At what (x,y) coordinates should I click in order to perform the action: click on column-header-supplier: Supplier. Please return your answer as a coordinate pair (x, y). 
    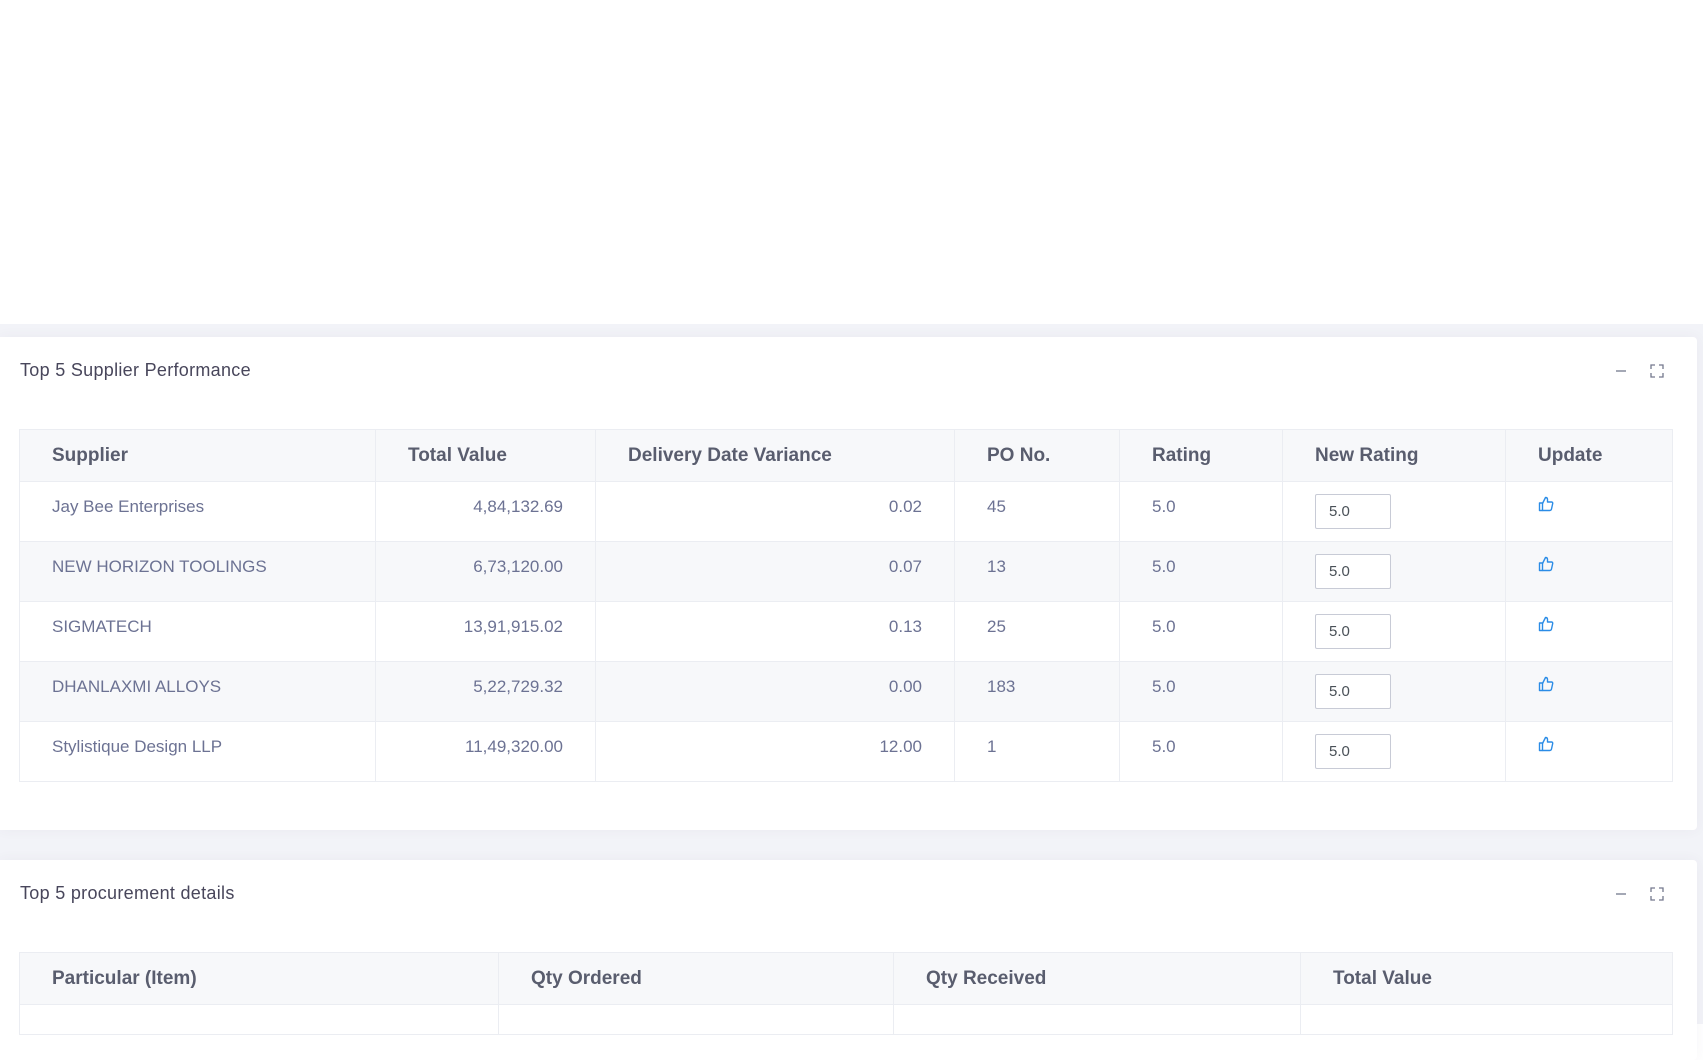
    Looking at the image, I should click on (197, 455).